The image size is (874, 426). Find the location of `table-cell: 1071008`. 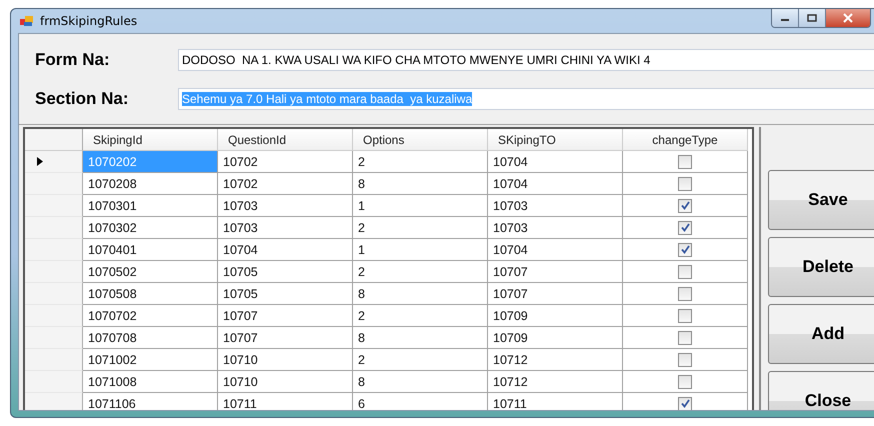

table-cell: 1071008 is located at coordinates (150, 382).